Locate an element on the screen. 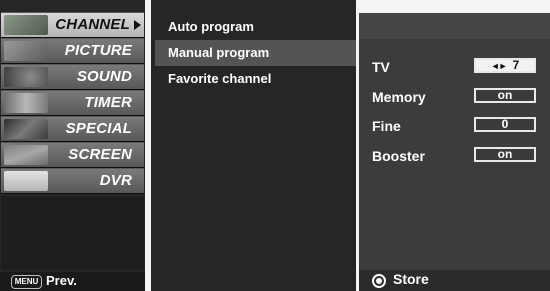 Image resolution: width=550 pixels, height=291 pixels. record-circle-icon is located at coordinates (379, 281).